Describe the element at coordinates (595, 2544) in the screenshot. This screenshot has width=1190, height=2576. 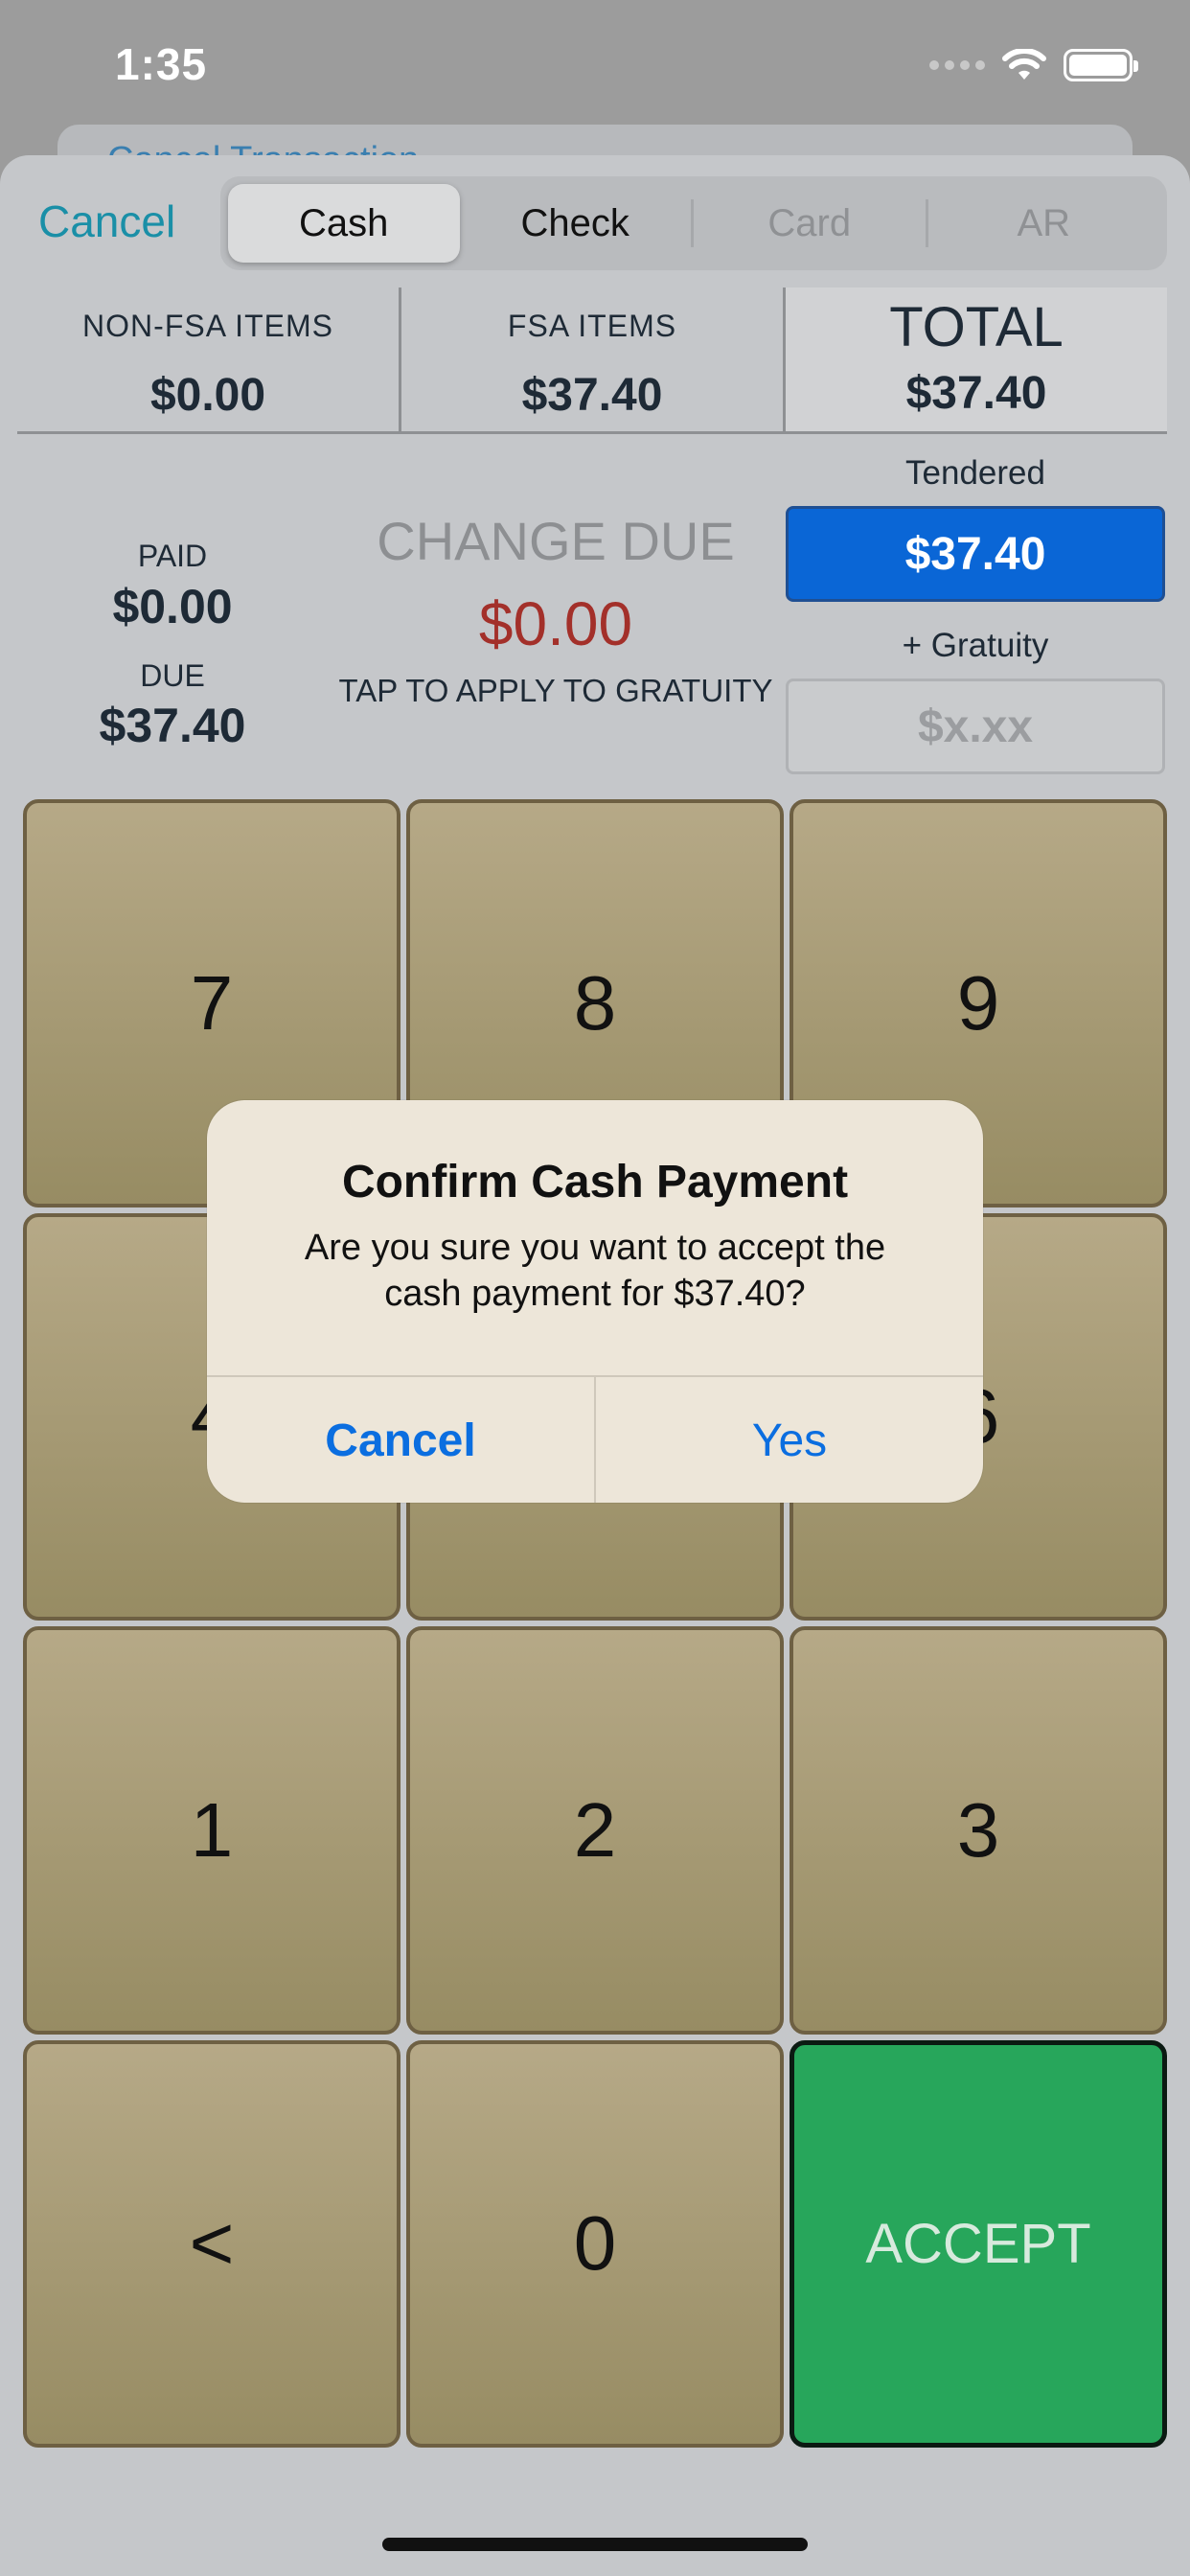
I see `home-indicator` at that location.